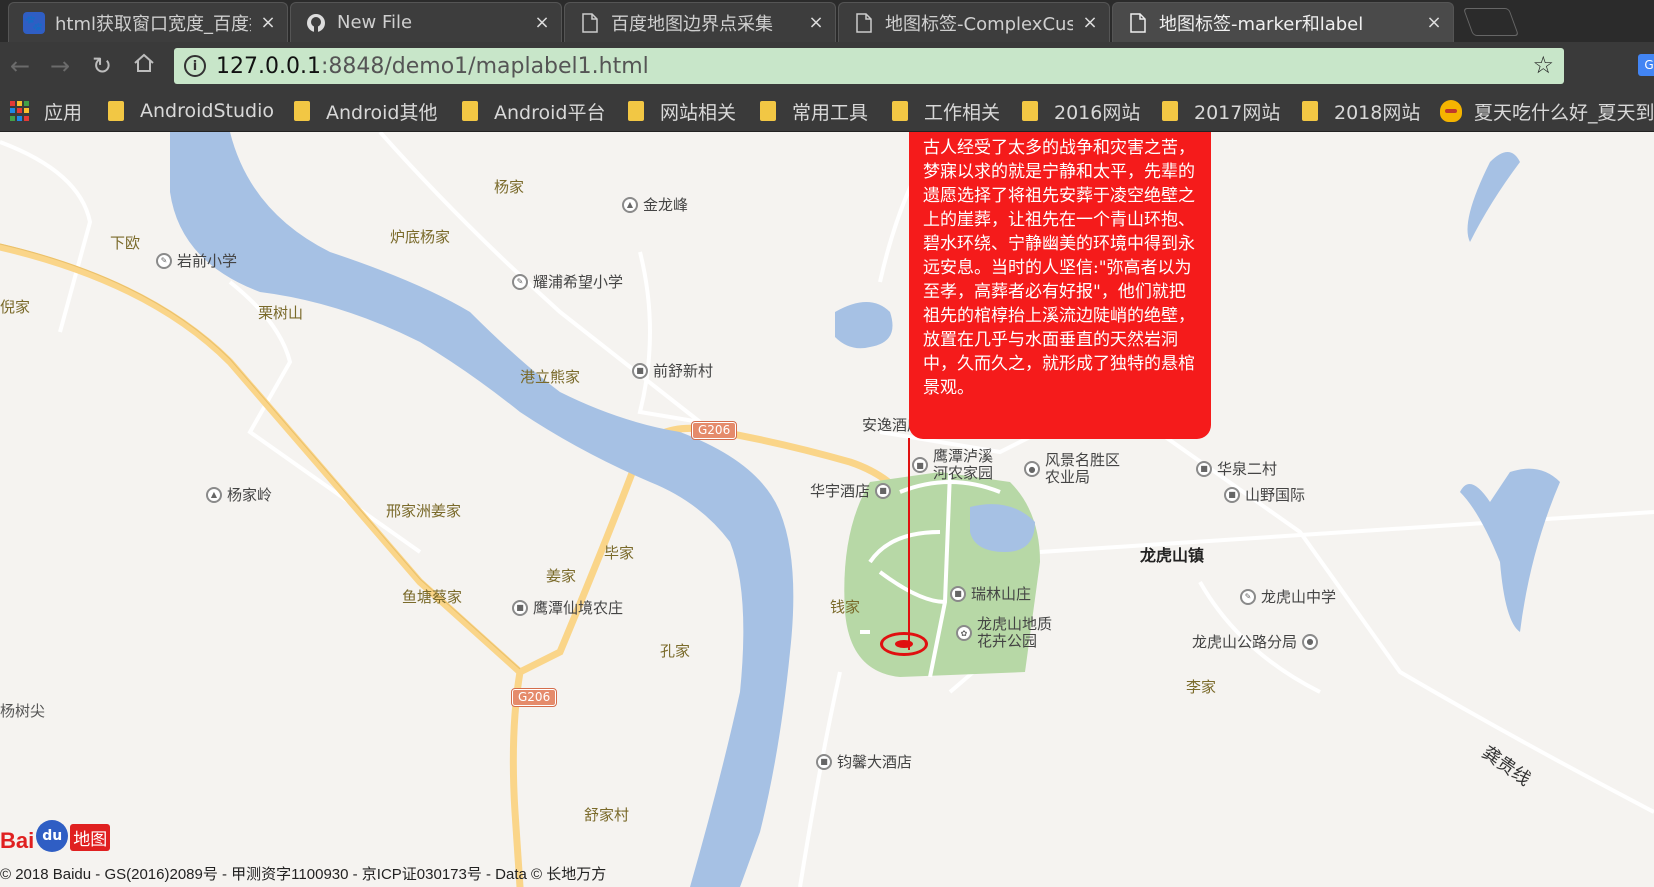 The width and height of the screenshot is (1654, 887). What do you see at coordinates (15, 307) in the screenshot?
I see `village-label: 倪家` at bounding box center [15, 307].